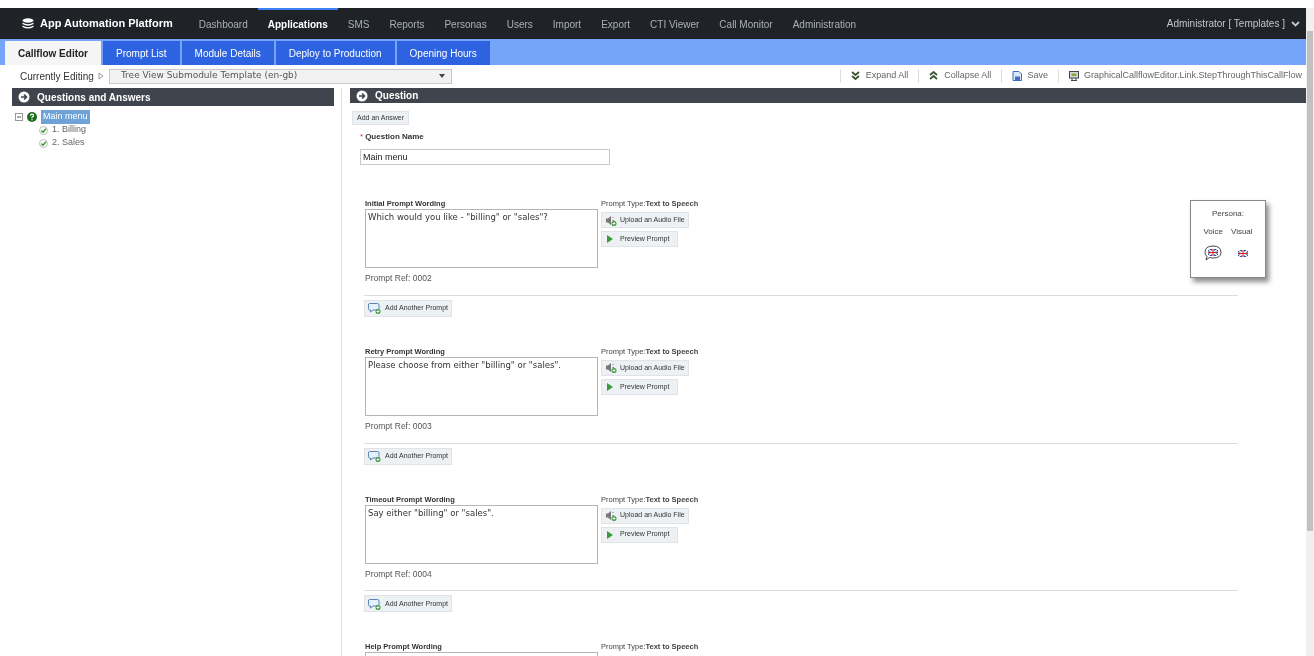 The width and height of the screenshot is (1314, 656). Describe the element at coordinates (1241, 232) in the screenshot. I see `persona-column-label: Visual` at that location.